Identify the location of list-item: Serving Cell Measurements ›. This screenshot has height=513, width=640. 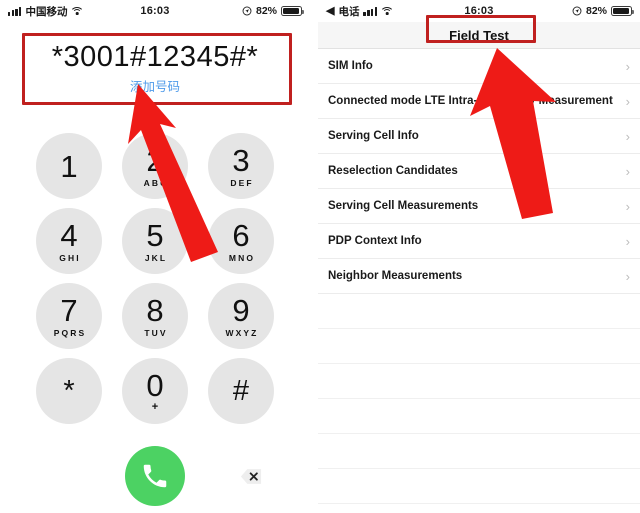
(479, 206).